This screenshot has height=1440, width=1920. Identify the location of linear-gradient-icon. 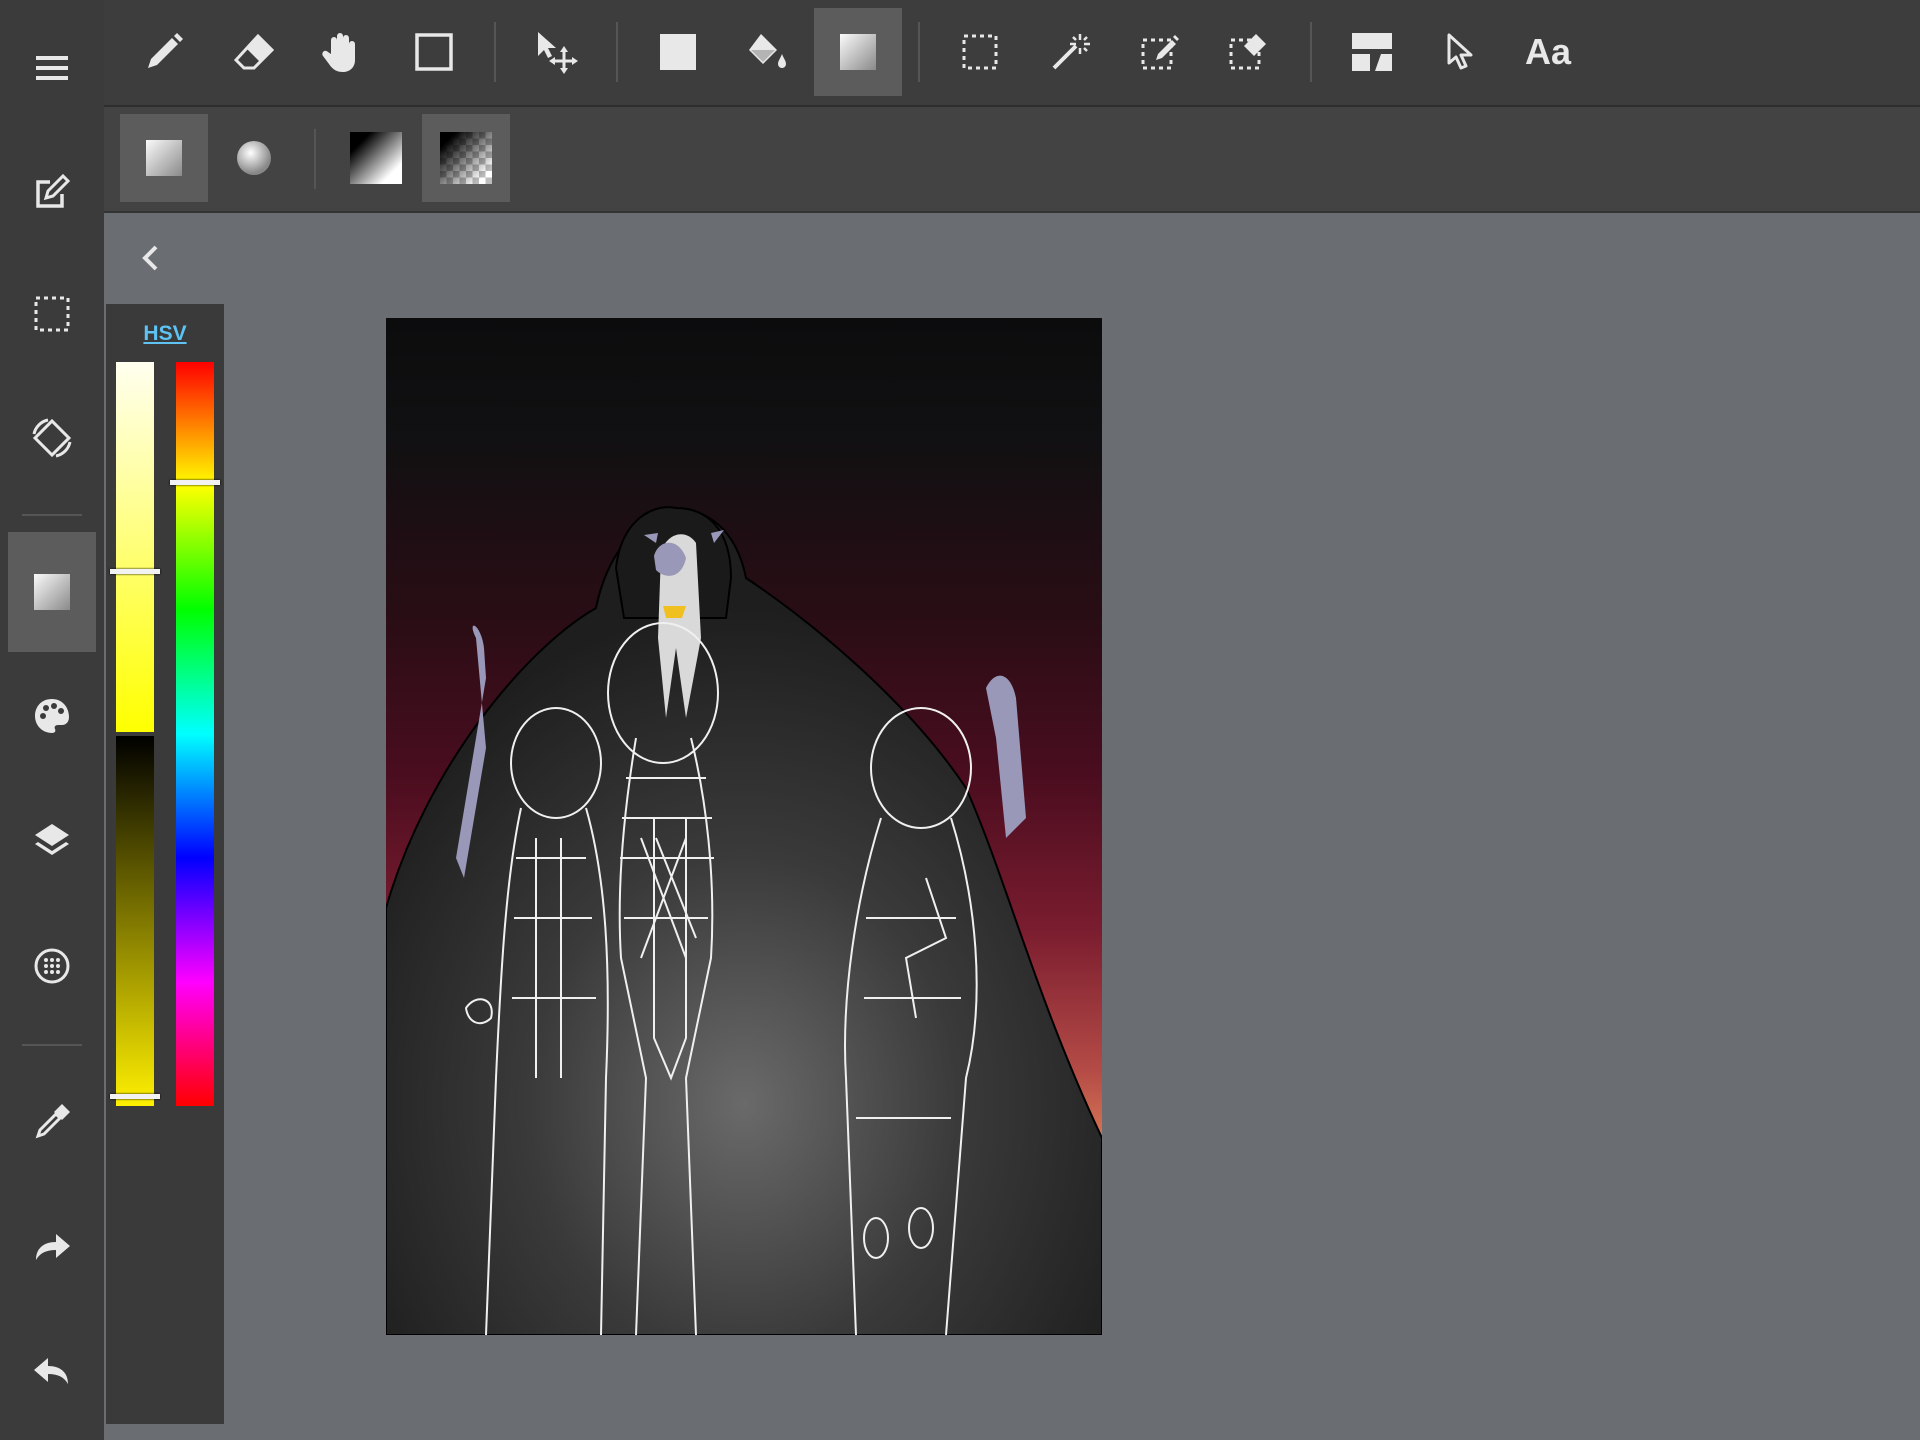
(164, 158).